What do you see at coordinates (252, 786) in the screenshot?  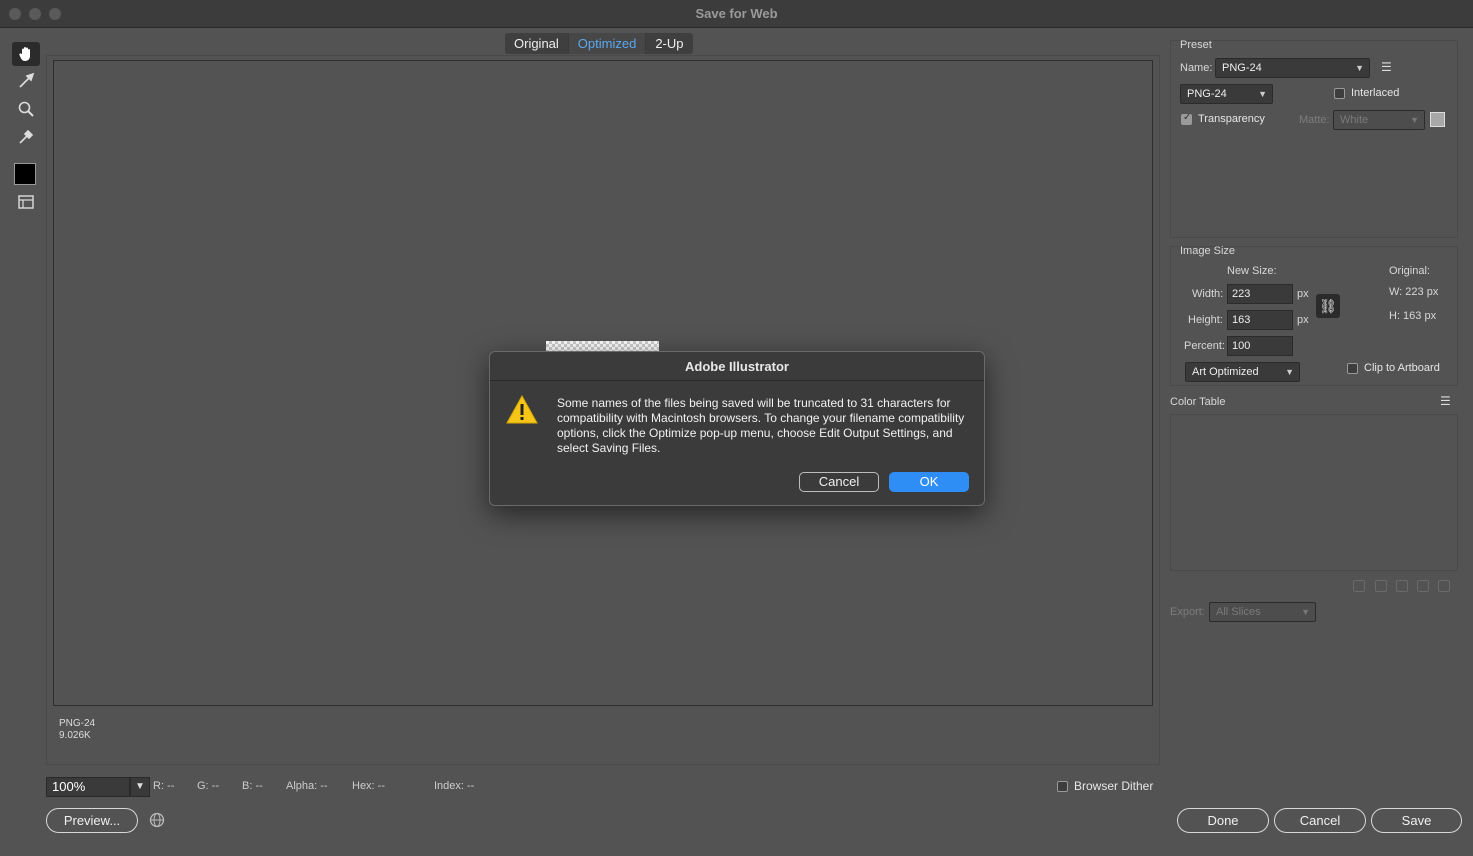 I see `blue-readout: B: --` at bounding box center [252, 786].